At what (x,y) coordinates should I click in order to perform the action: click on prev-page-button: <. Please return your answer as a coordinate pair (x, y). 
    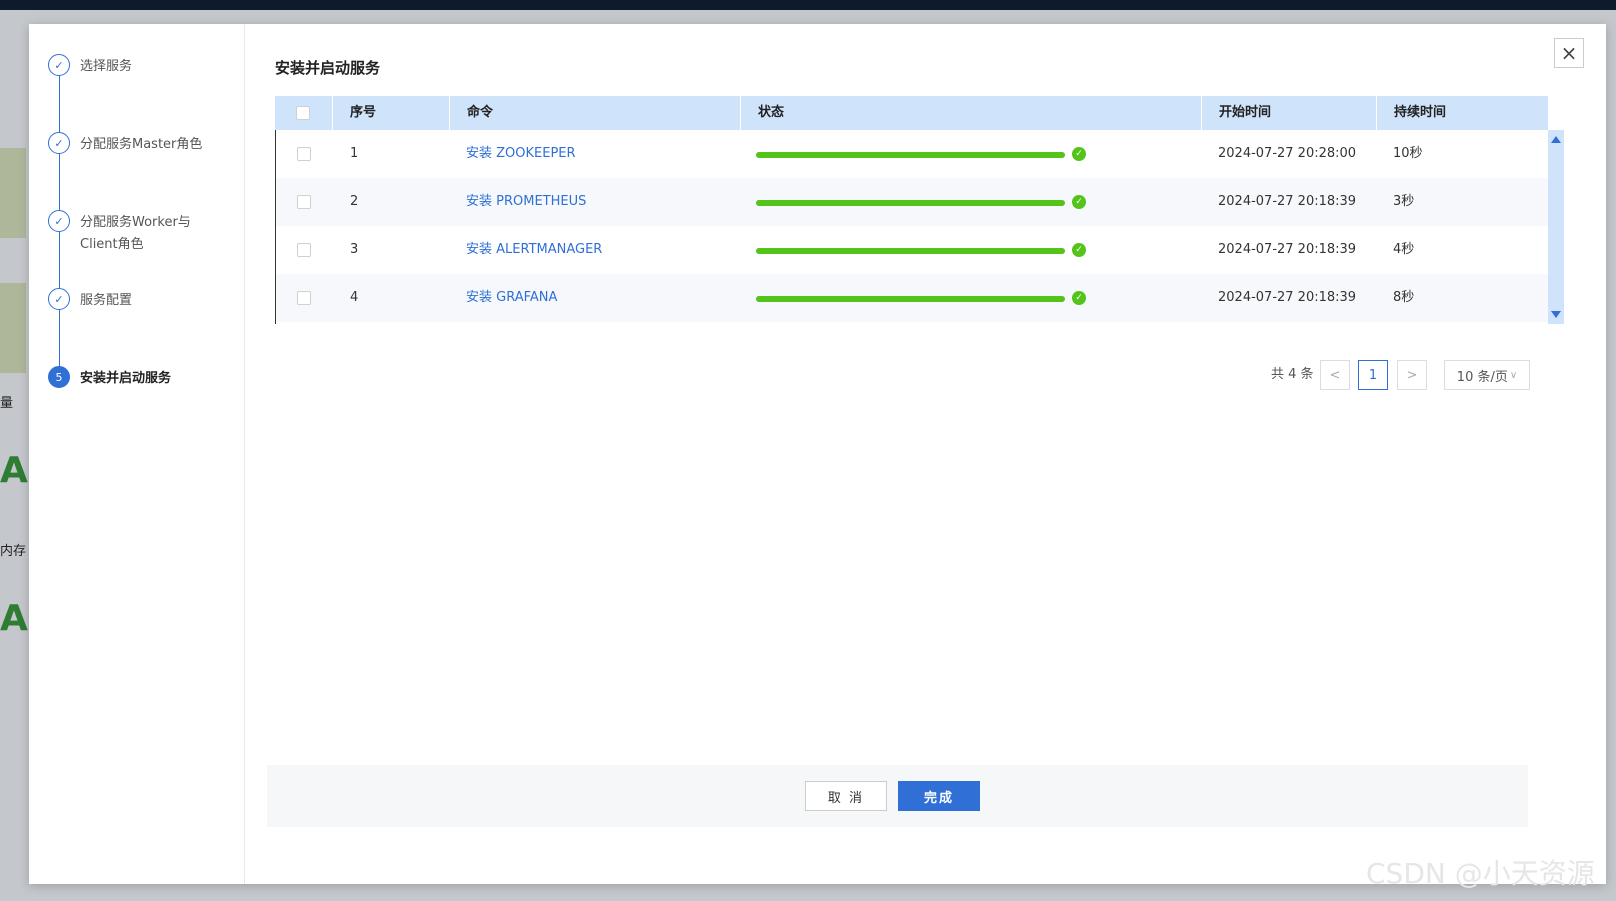
    Looking at the image, I should click on (1335, 375).